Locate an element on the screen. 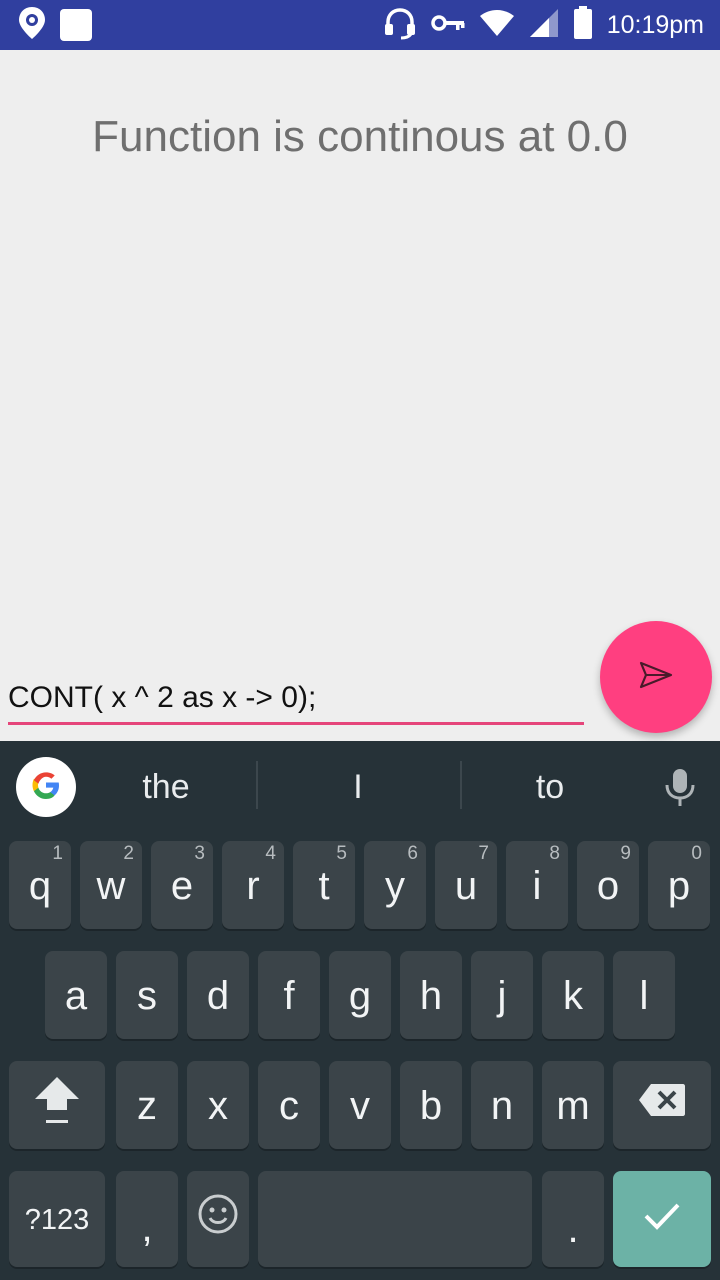 The width and height of the screenshot is (720, 1280). key-label: x is located at coordinates (218, 1105).